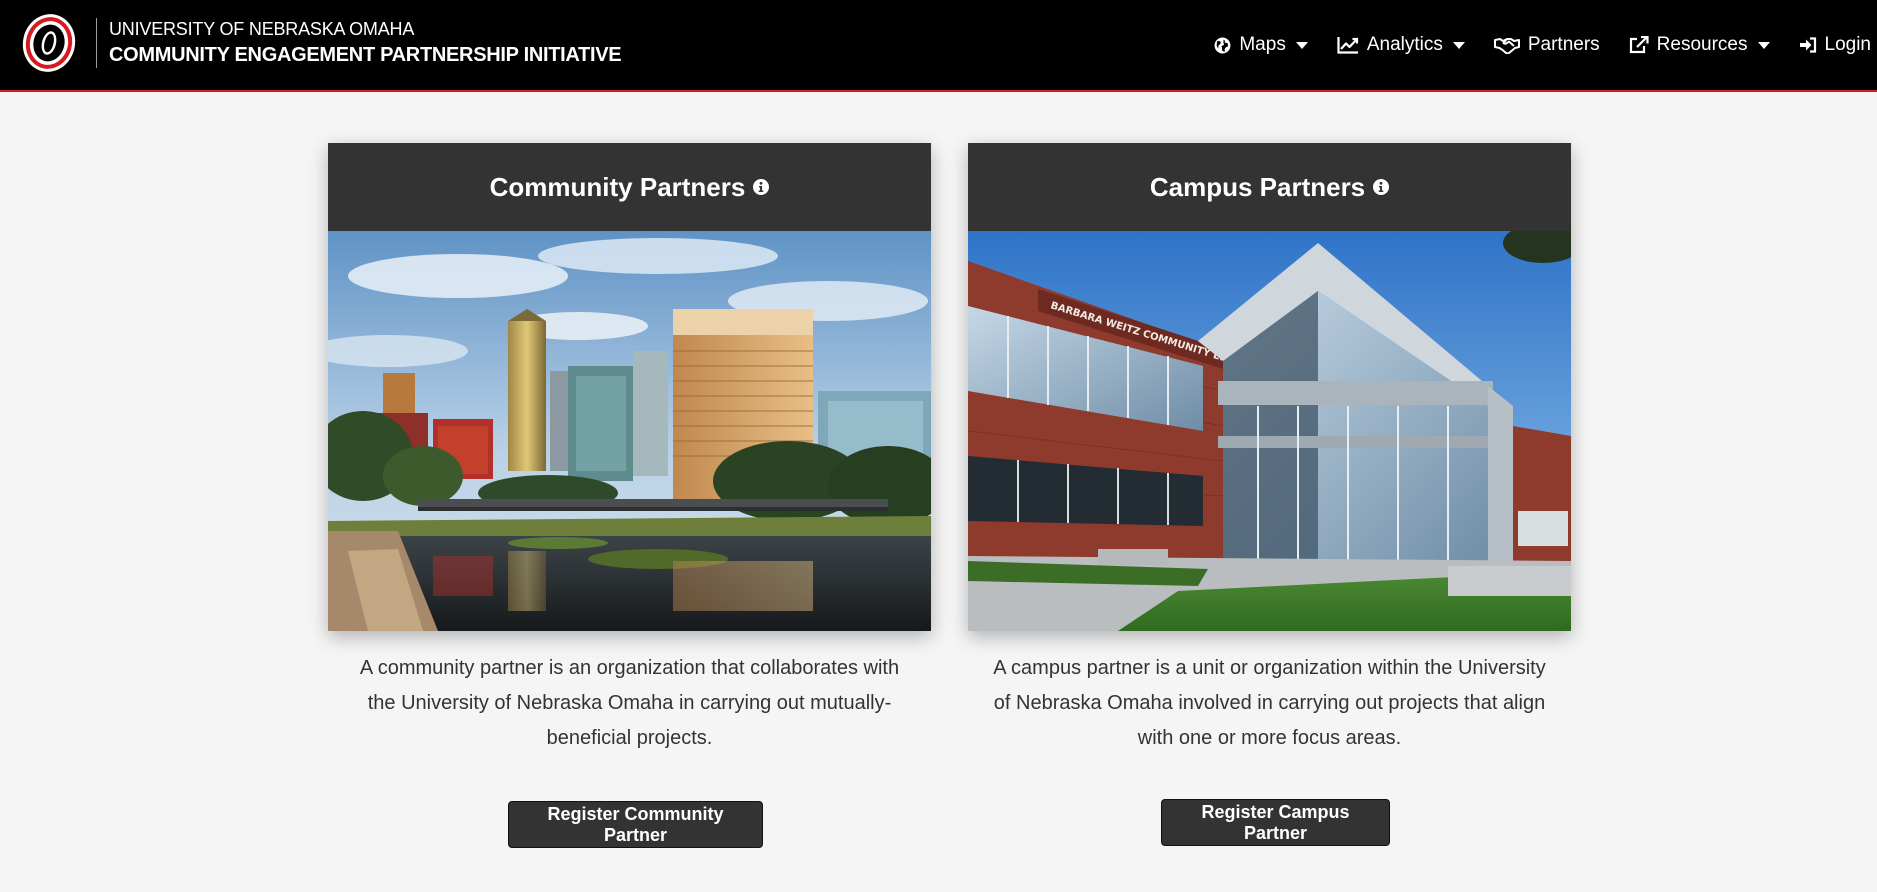  What do you see at coordinates (96, 43) in the screenshot?
I see `brand-divider` at bounding box center [96, 43].